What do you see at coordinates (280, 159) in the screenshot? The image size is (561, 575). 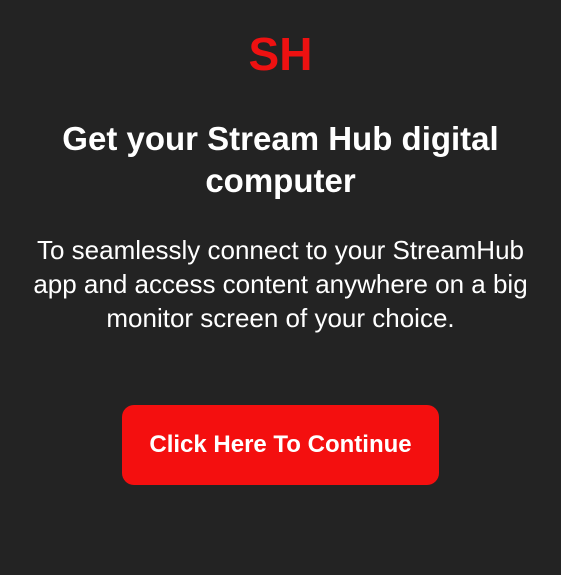 I see `page-title: Get your Stream Hub digital computer` at bounding box center [280, 159].